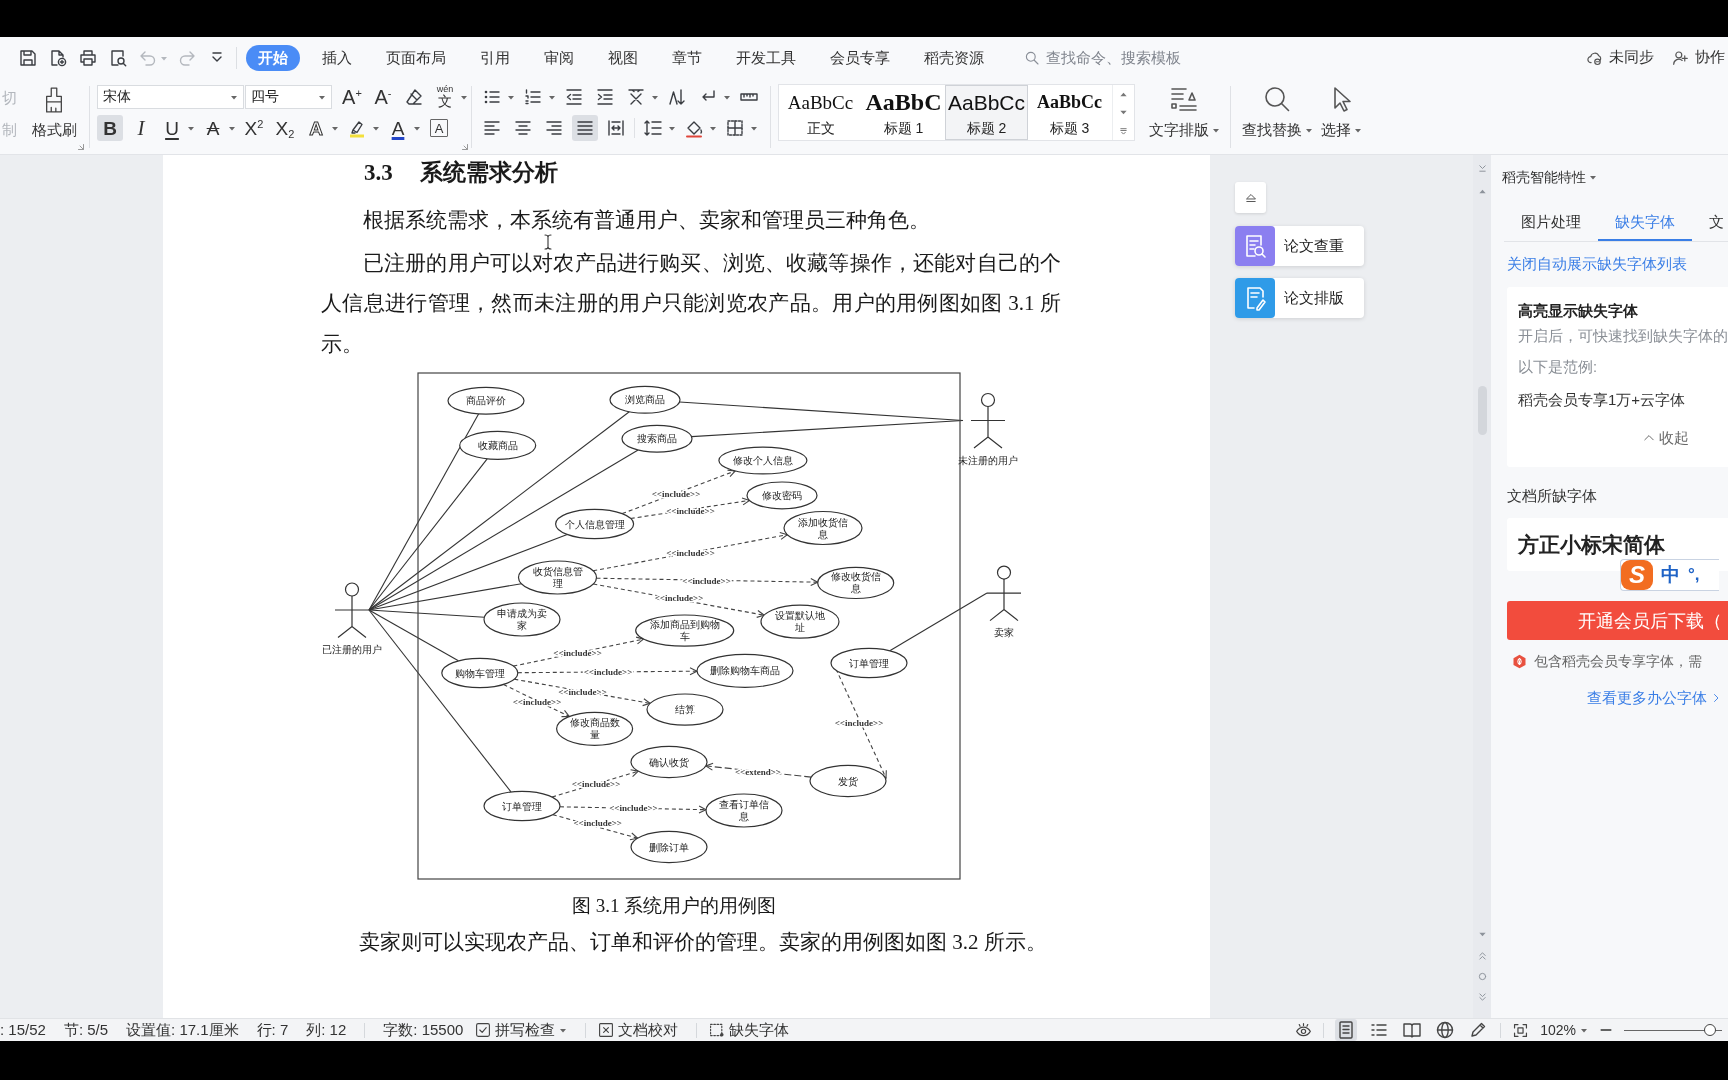 Image resolution: width=1728 pixels, height=1080 pixels. I want to click on character-border-button: A, so click(439, 128).